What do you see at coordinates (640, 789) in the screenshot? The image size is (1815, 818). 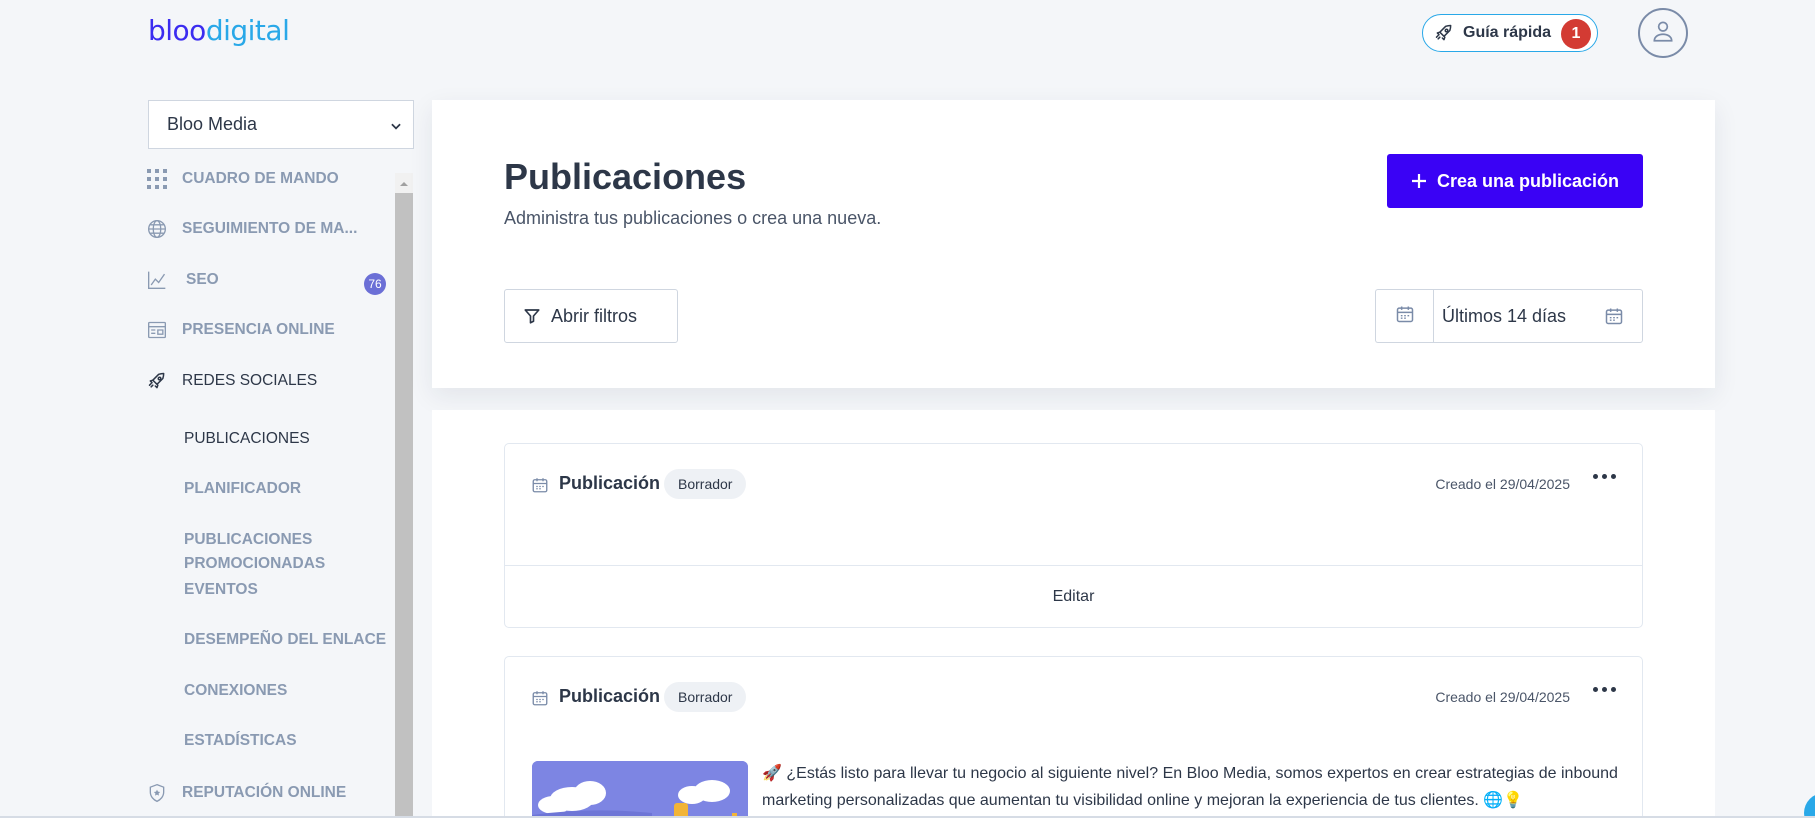 I see `publication-image` at bounding box center [640, 789].